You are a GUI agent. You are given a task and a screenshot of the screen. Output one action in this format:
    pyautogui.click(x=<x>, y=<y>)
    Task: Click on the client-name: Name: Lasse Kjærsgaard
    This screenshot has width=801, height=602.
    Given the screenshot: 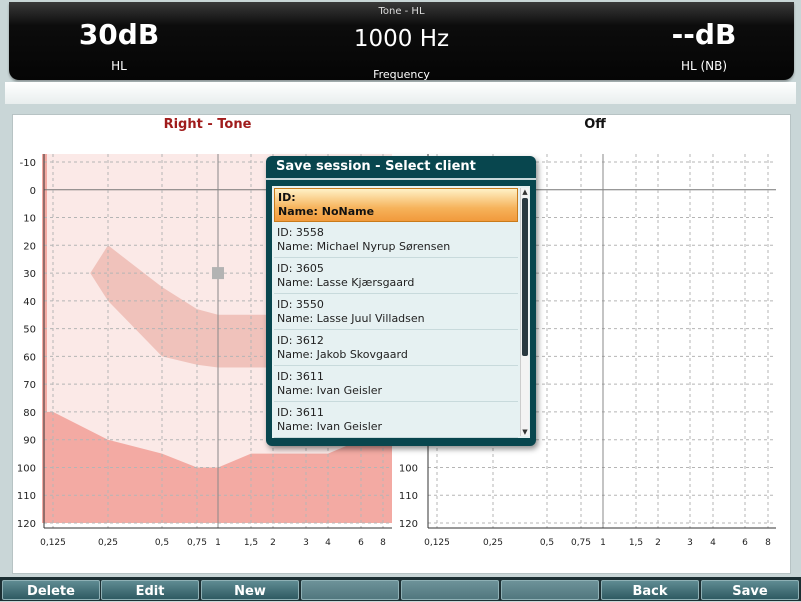 What is the action you would take?
    pyautogui.click(x=346, y=282)
    